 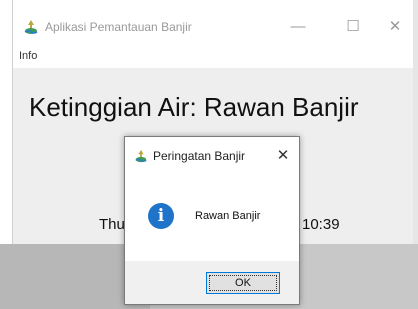 What do you see at coordinates (194, 107) in the screenshot?
I see `water-level-label: Ketinggian Air: Rawan Banjir` at bounding box center [194, 107].